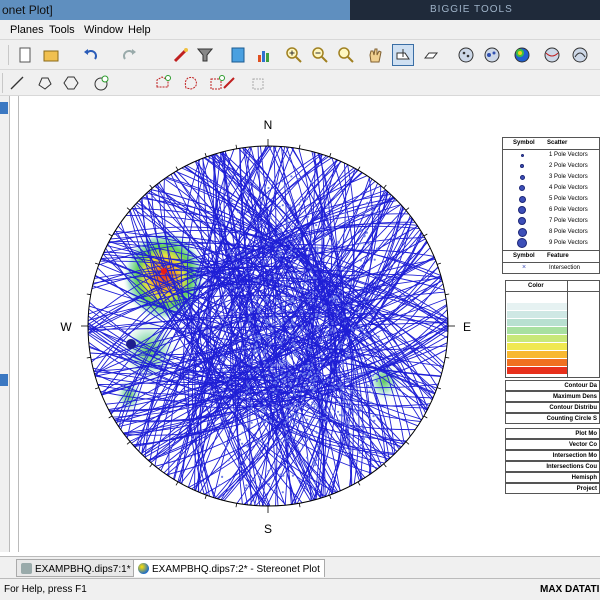  What do you see at coordinates (431, 55) in the screenshot?
I see `eraser-icon` at bounding box center [431, 55].